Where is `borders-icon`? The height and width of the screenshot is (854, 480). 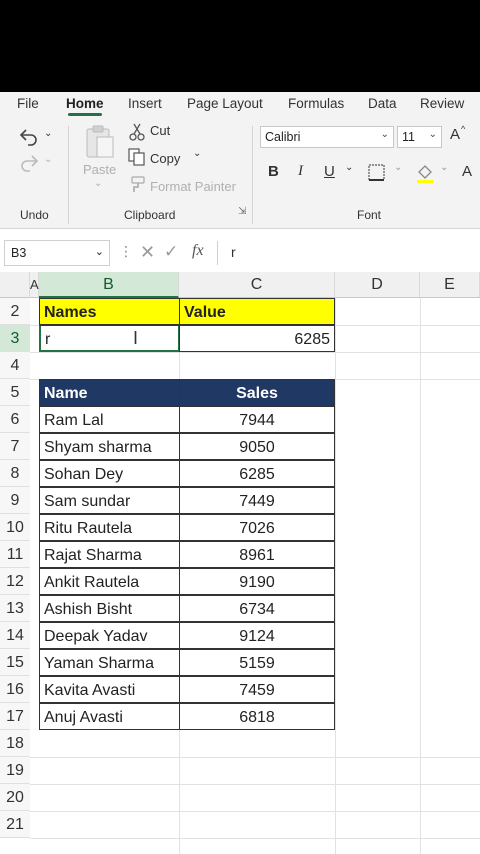
borders-icon is located at coordinates (377, 173).